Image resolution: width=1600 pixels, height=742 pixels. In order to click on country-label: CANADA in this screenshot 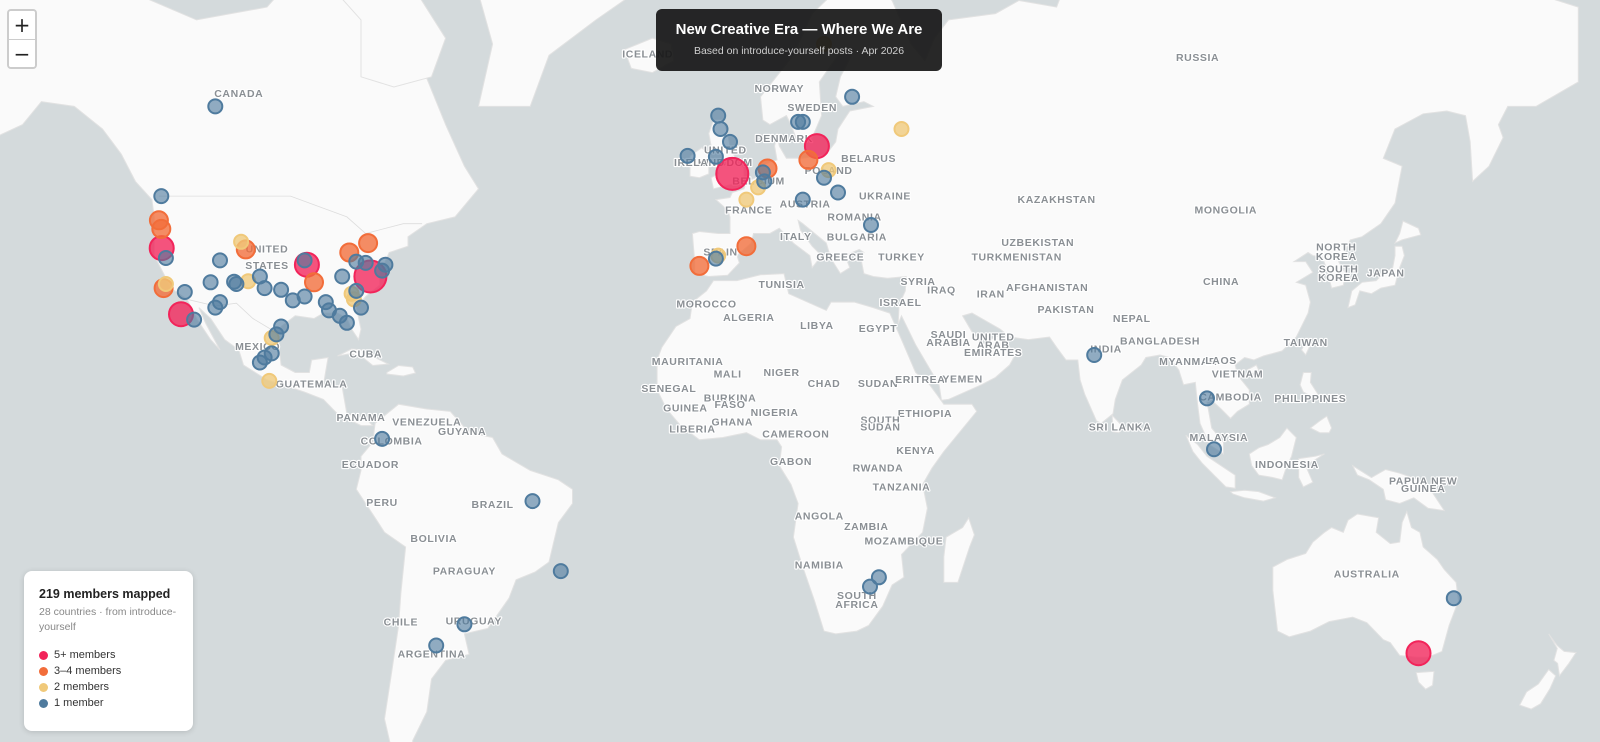, I will do `click(238, 94)`.